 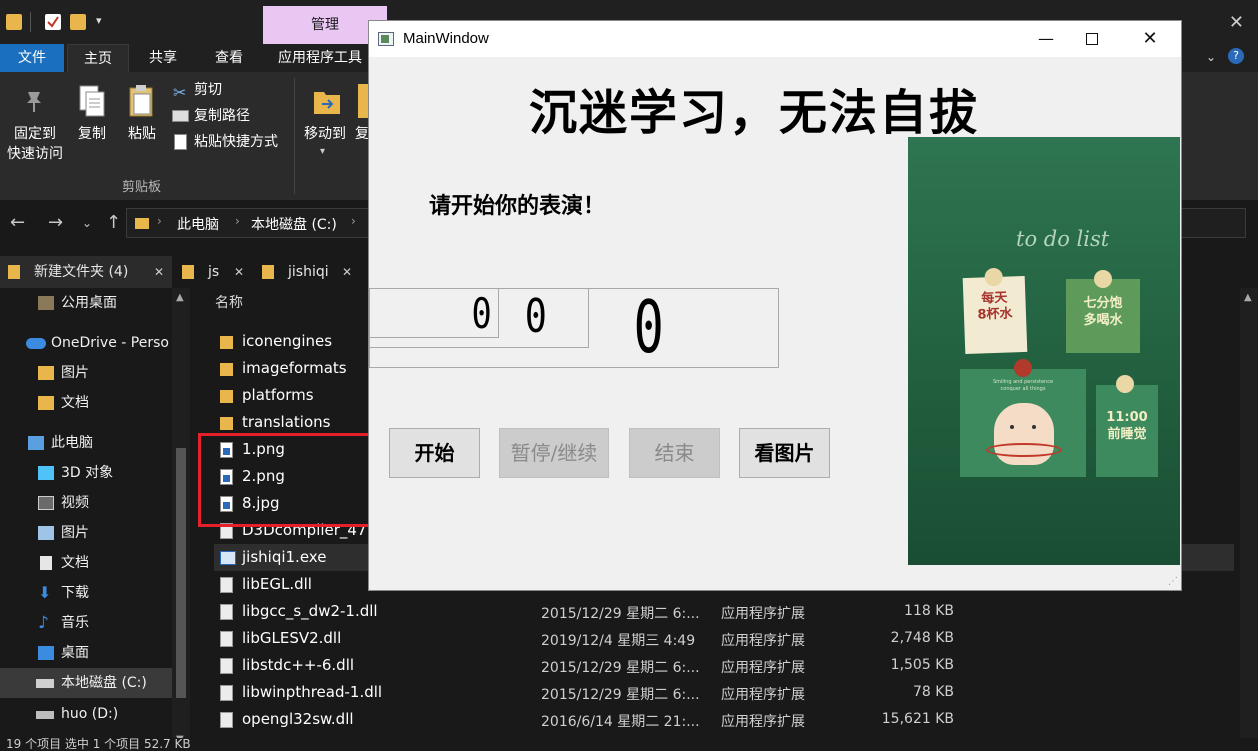 What do you see at coordinates (320, 58) in the screenshot?
I see `tab-app-tools: 应用程序工具` at bounding box center [320, 58].